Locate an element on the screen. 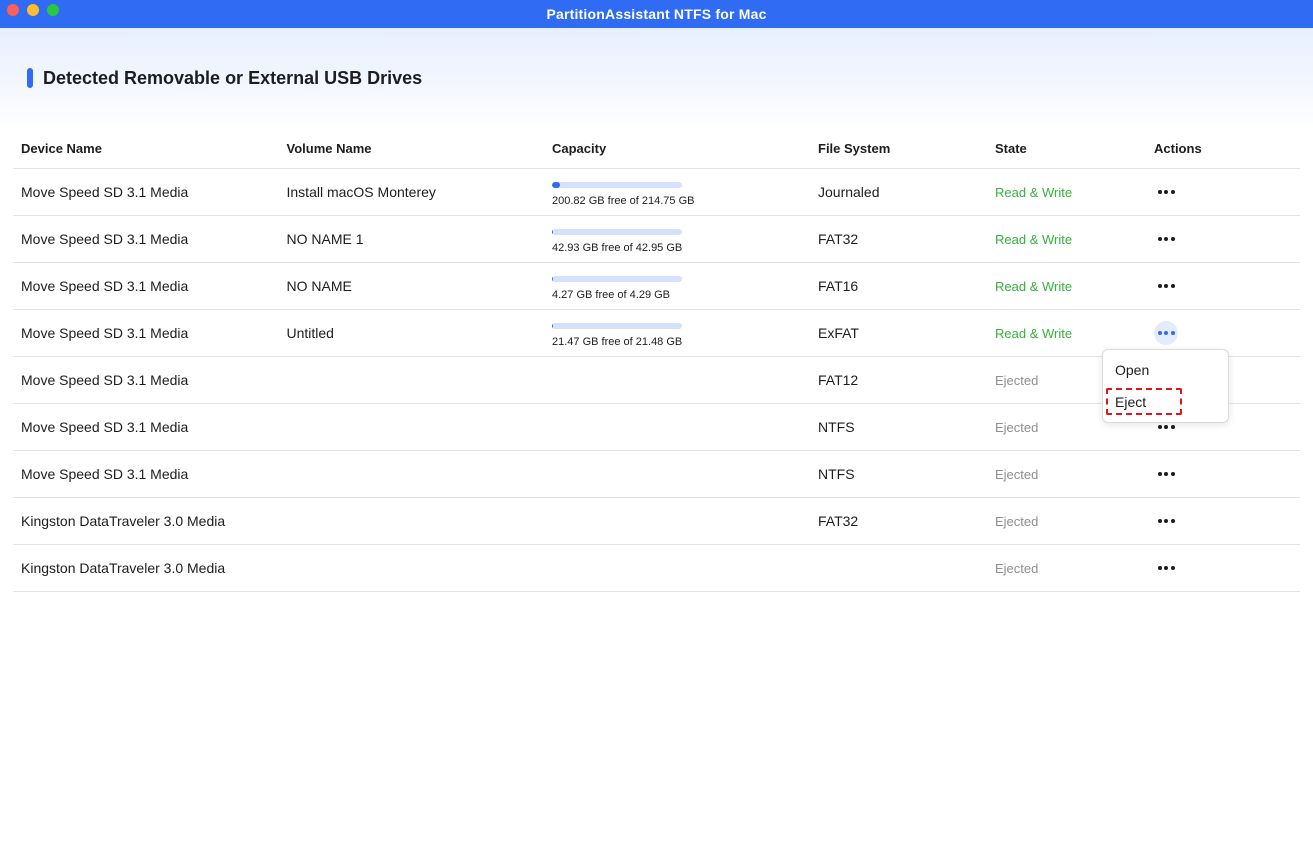 This screenshot has width=1313, height=845. capacity: 200.82 GB free of 214.75 GB is located at coordinates (677, 192).